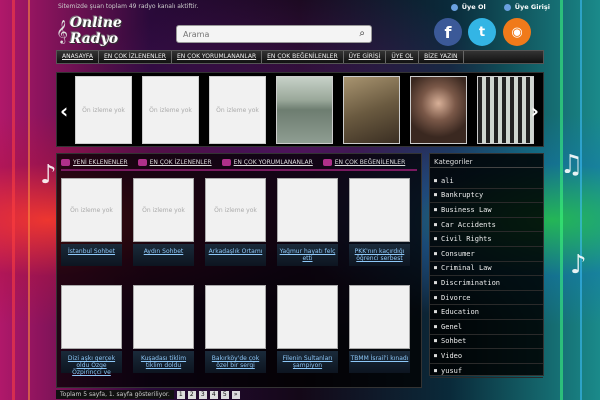 The image size is (600, 400). I want to click on video-card: TBMM İsrail'i kınadı, so click(379, 333).